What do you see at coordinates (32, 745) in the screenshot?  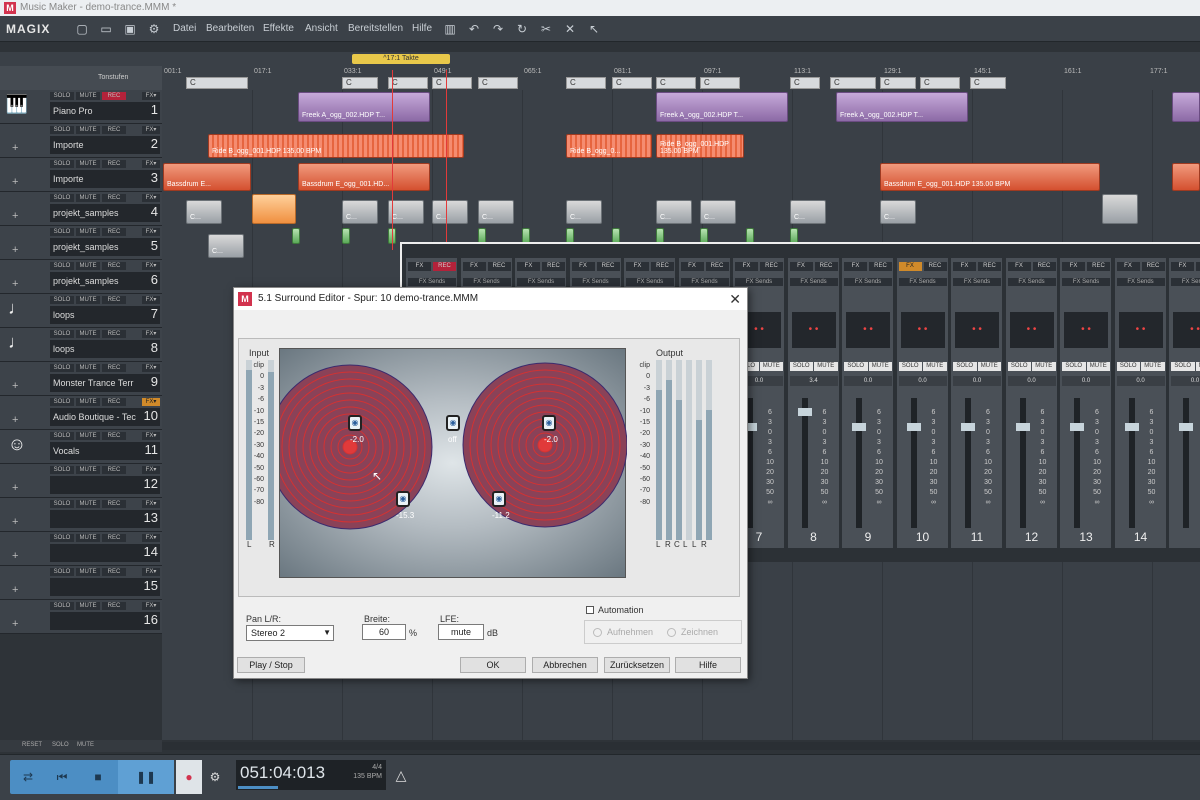 I see `reset-button: RESET` at bounding box center [32, 745].